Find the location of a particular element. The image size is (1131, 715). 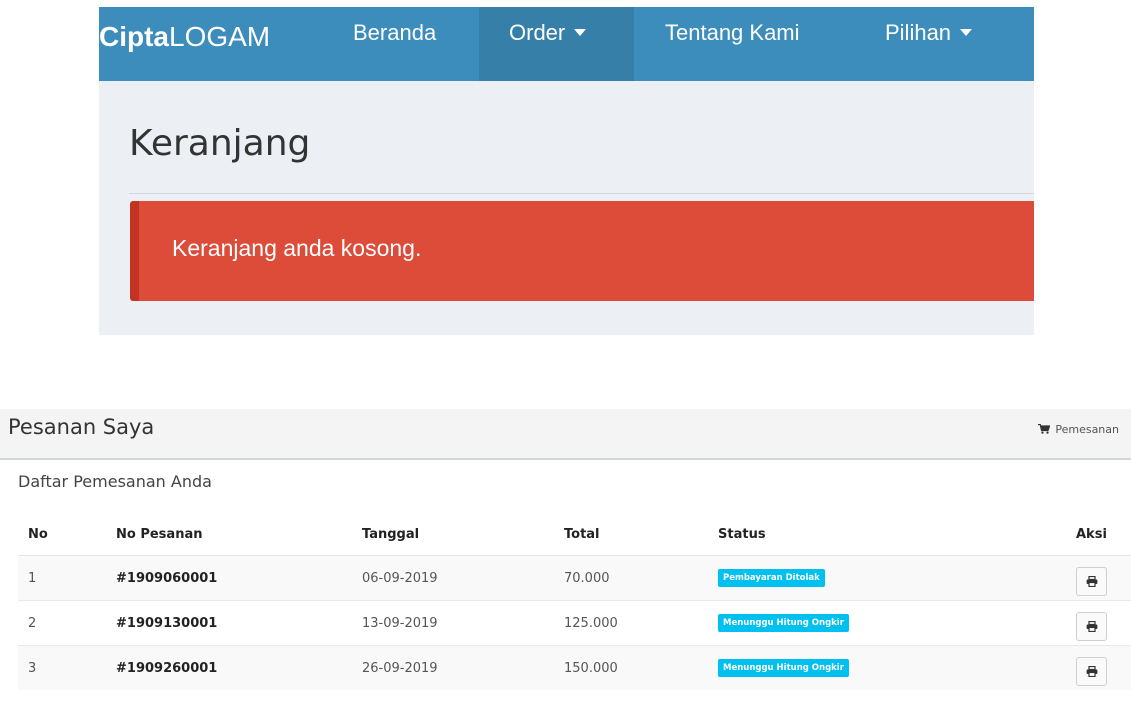

page-title: Keranjang is located at coordinates (220, 143).